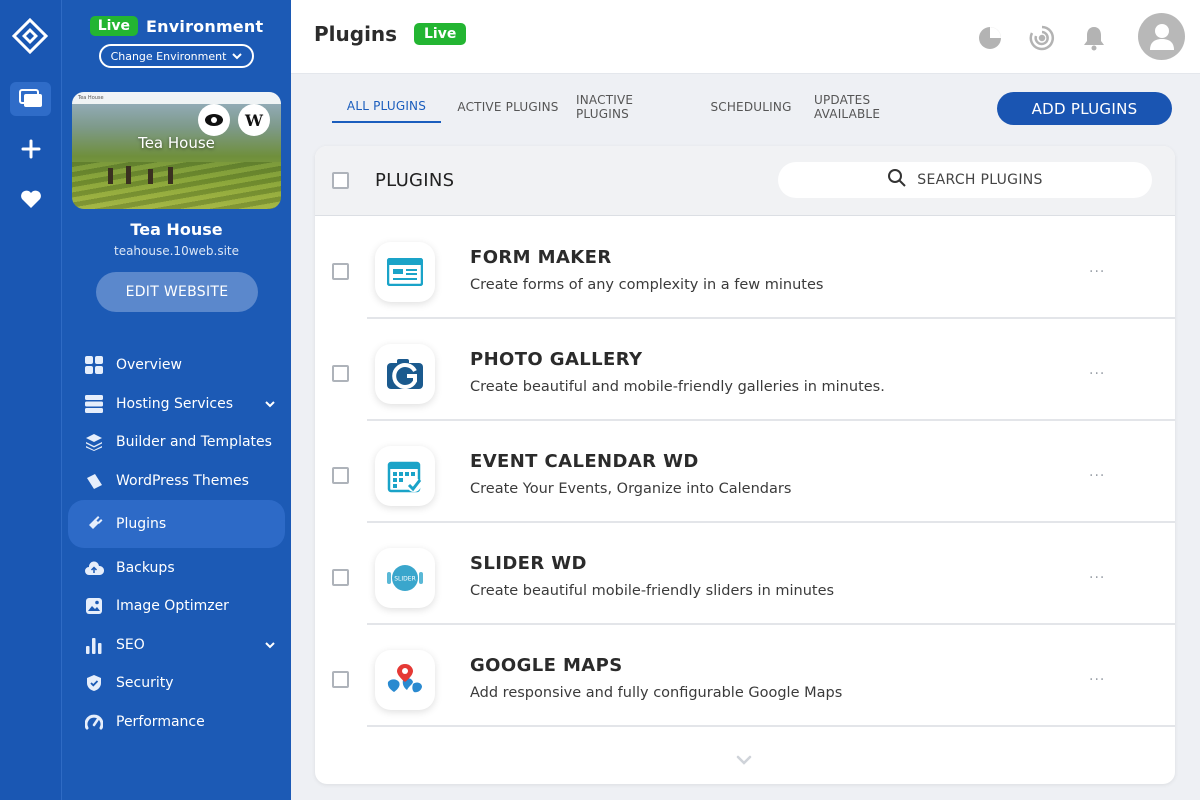 Image resolution: width=1200 pixels, height=800 pixels. I want to click on environment-panel: Live Environment Change Environment, so click(176, 42).